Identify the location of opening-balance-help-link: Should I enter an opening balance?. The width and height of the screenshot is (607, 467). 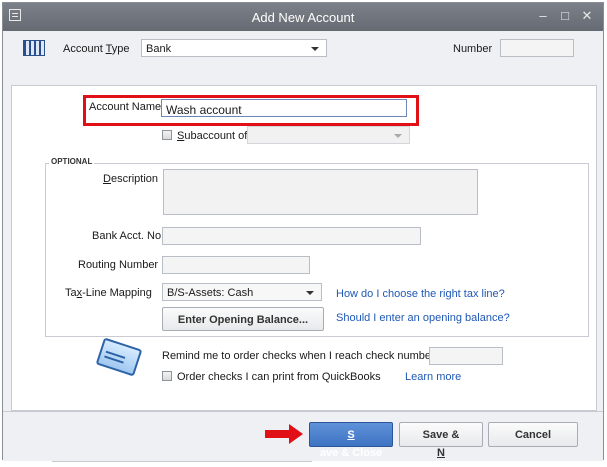
(423, 318).